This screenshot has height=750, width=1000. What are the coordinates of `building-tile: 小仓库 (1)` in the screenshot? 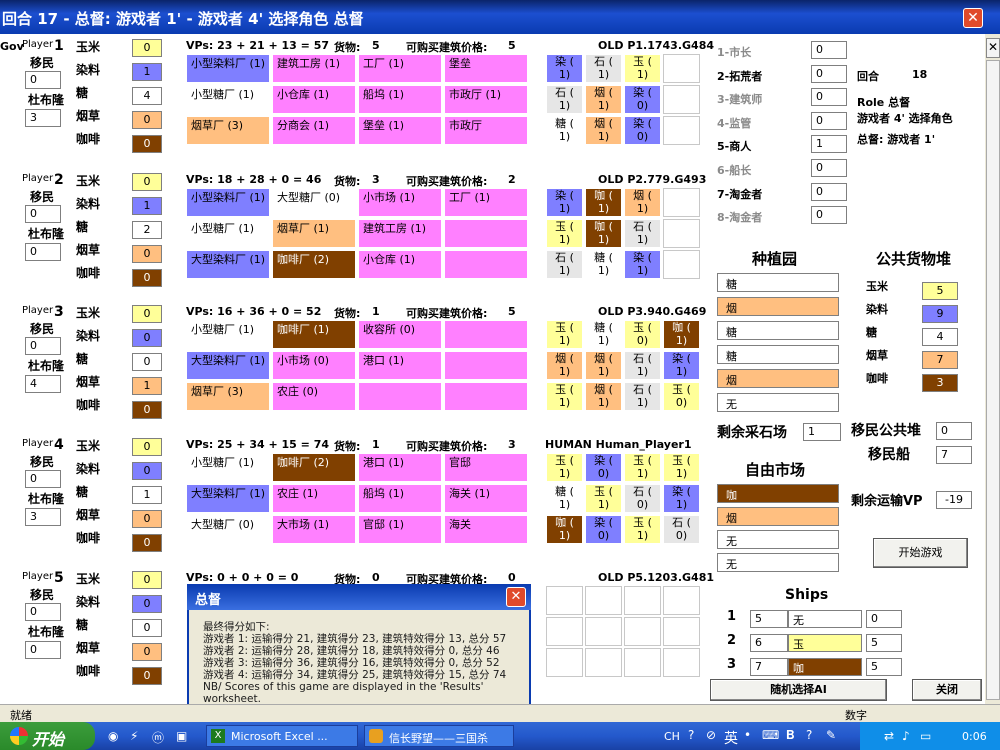 It's located at (314, 99).